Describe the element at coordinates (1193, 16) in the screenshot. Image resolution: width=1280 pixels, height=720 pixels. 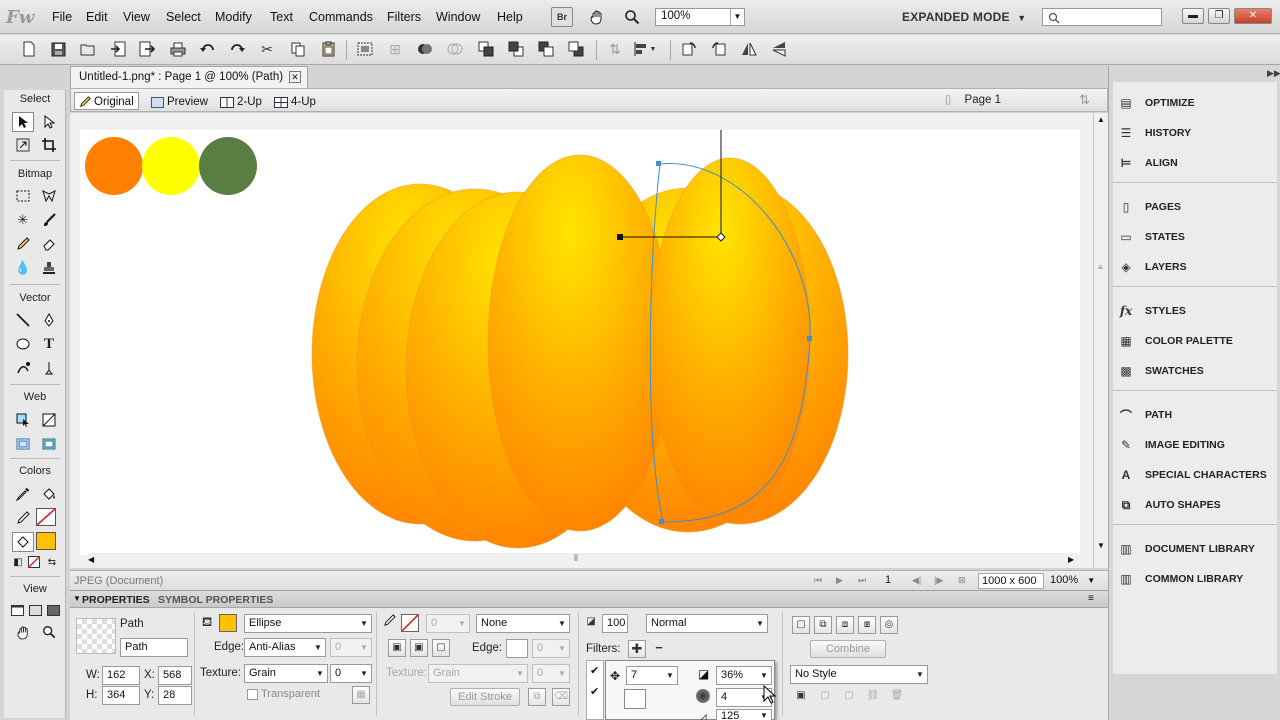
I see `minimize-button: ▬` at that location.